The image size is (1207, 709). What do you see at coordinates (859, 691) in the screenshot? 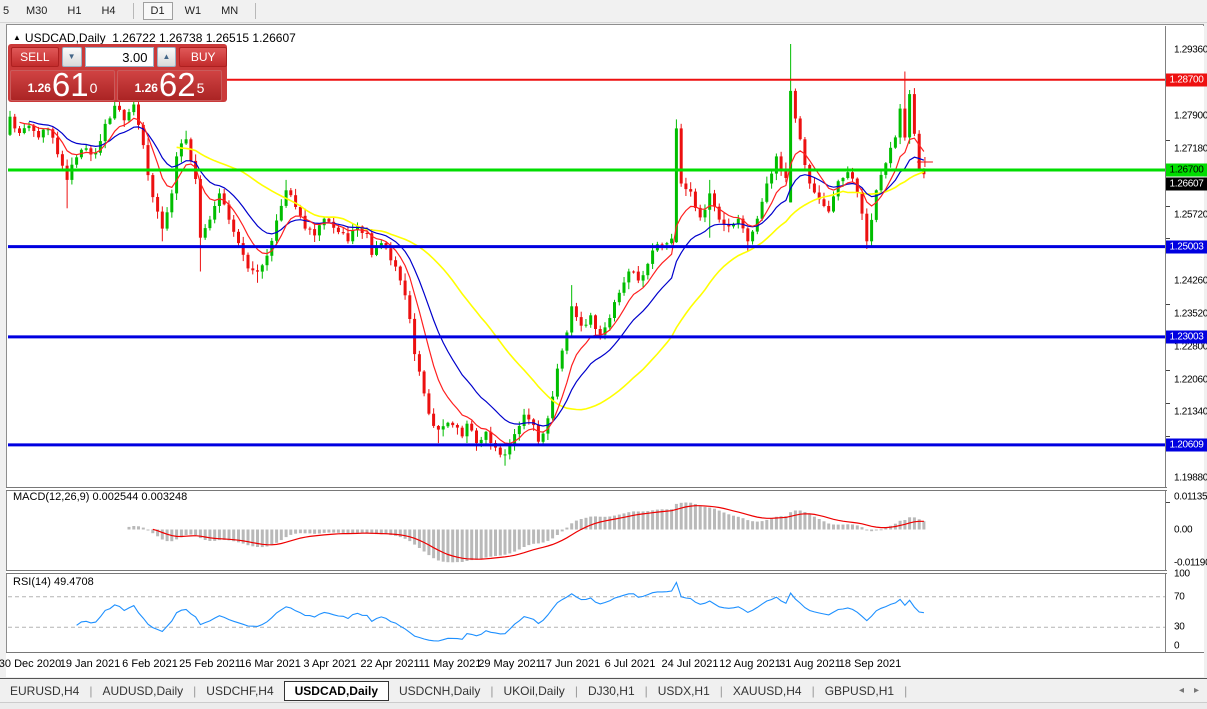
I see `chart-tab-gbpusd: GBPUSD,H1` at bounding box center [859, 691].